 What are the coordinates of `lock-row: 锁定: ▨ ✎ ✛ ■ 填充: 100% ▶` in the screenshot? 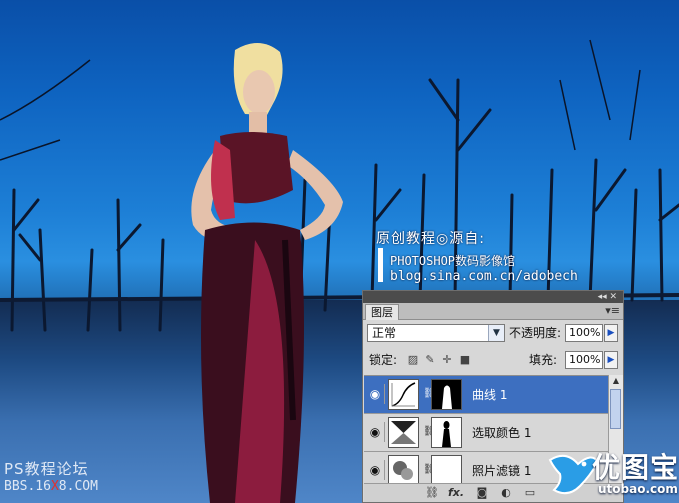 It's located at (493, 361).